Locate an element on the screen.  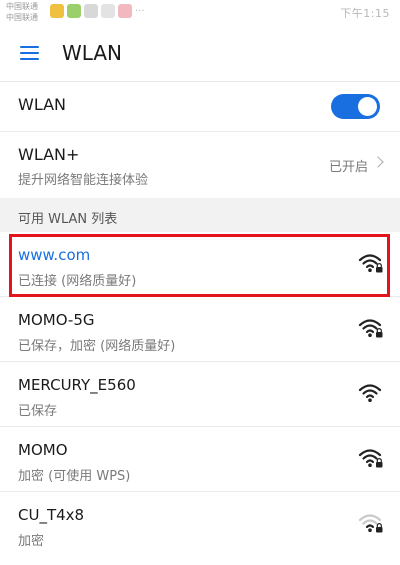
network-name: MOMO-5G is located at coordinates (56, 320).